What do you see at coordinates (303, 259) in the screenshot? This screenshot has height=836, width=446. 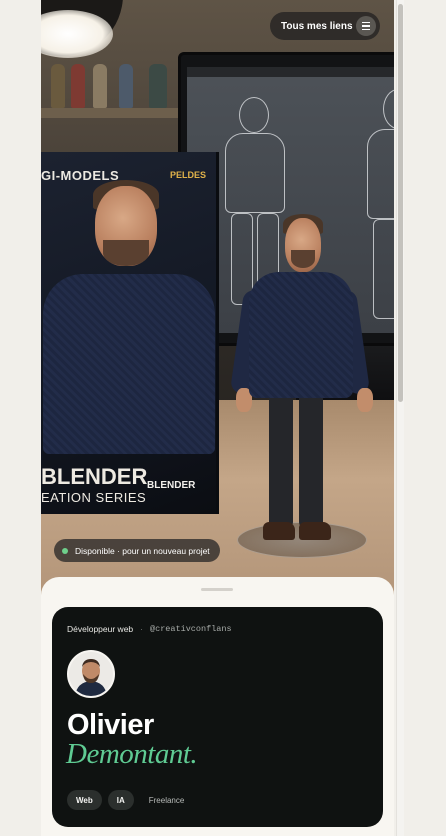 I see `figurine-beard` at bounding box center [303, 259].